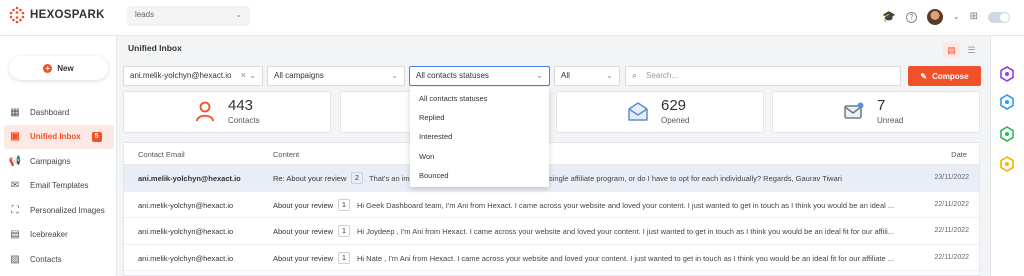 The height and width of the screenshot is (276, 1024). What do you see at coordinates (890, 120) in the screenshot?
I see `stat-label: Unread` at bounding box center [890, 120].